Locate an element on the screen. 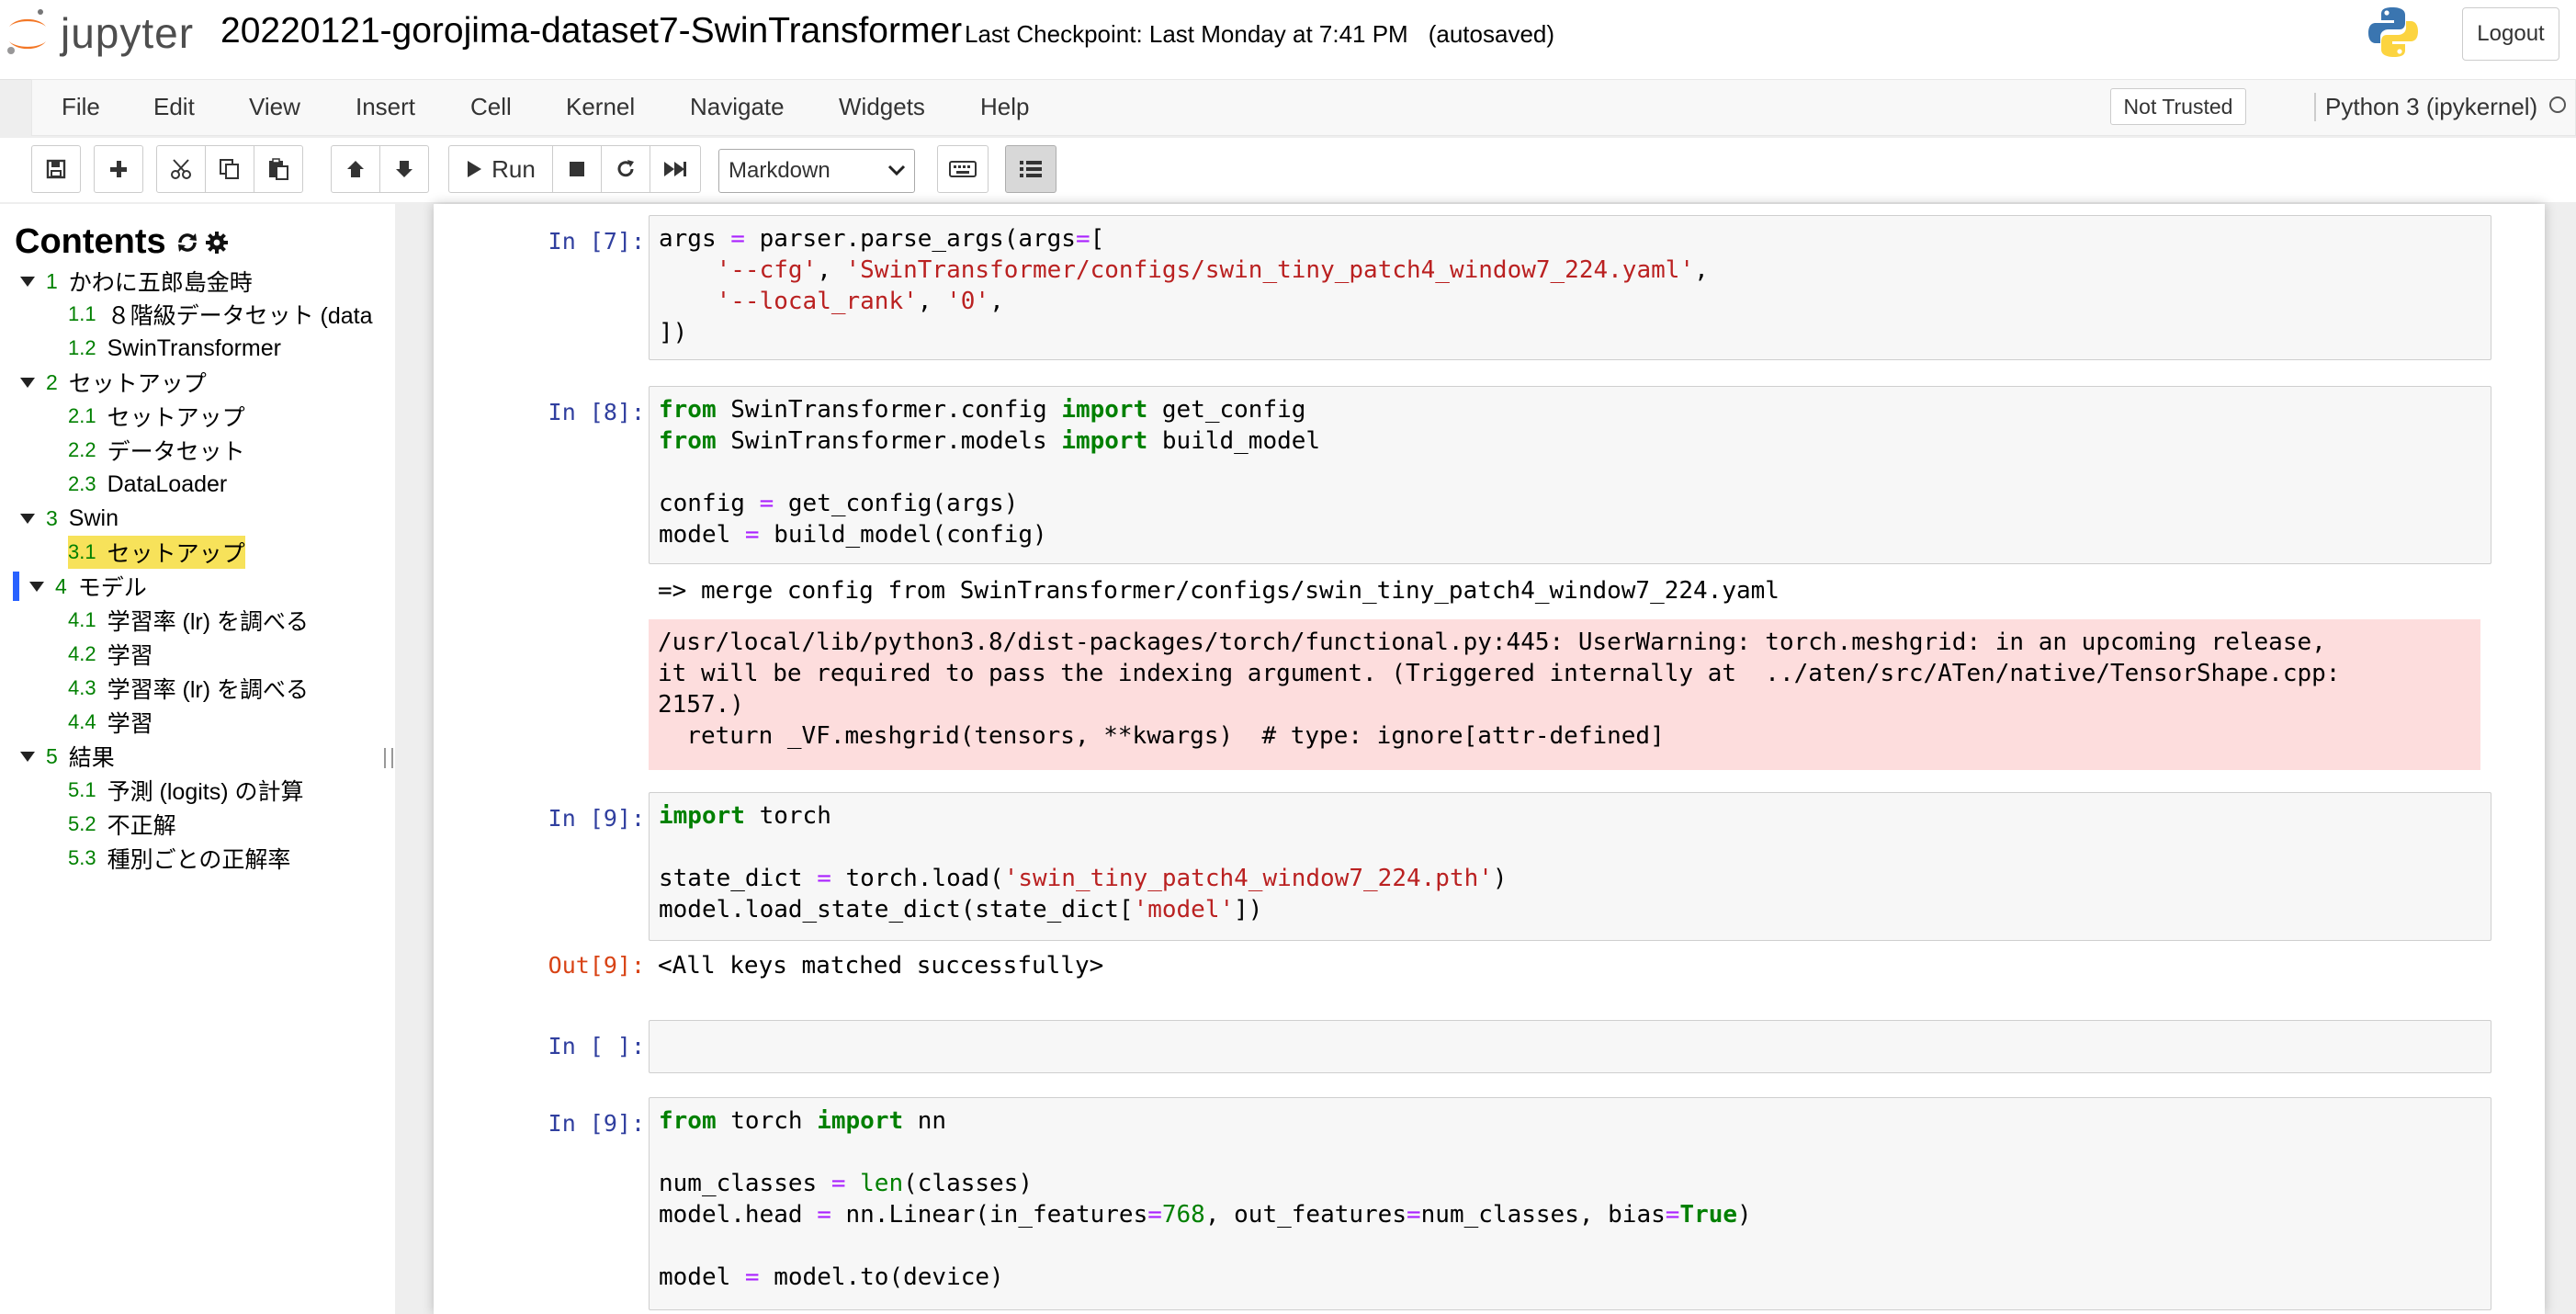 The height and width of the screenshot is (1314, 2576). menu-view: View is located at coordinates (274, 107).